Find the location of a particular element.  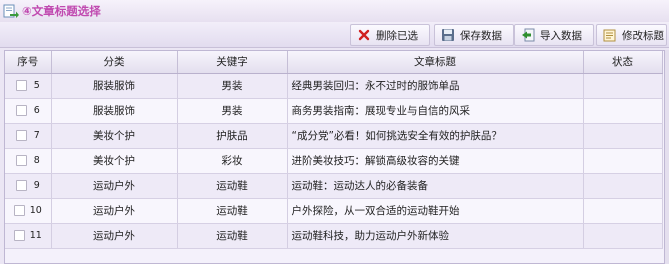

index-cell: 9 is located at coordinates (28, 186).